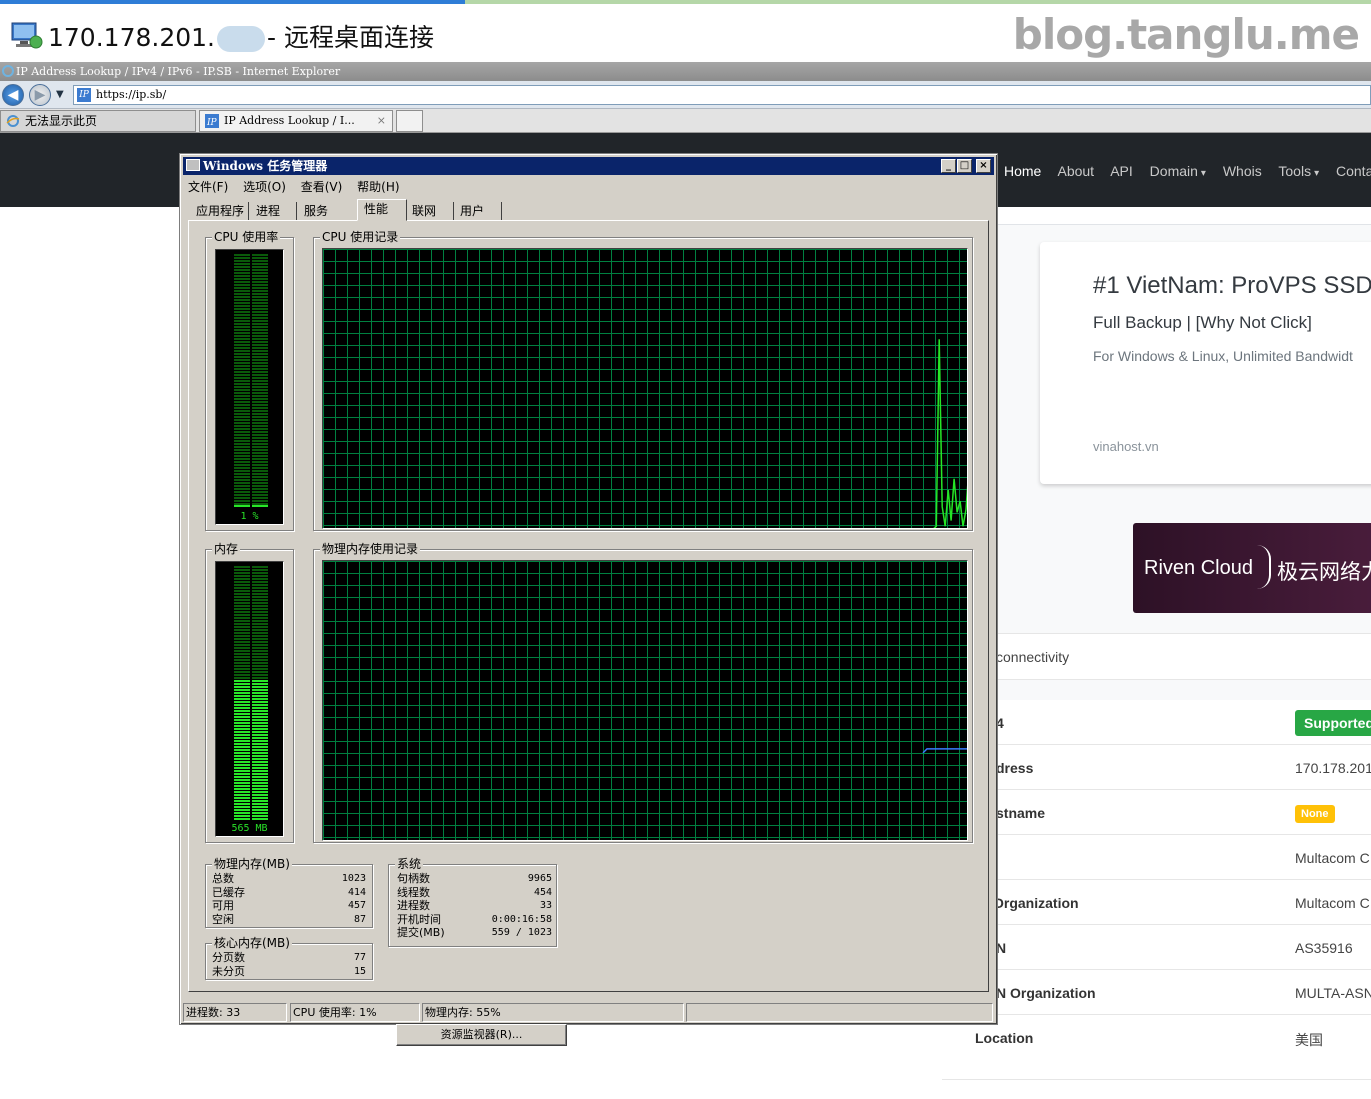  What do you see at coordinates (1353, 171) in the screenshot?
I see `nav-contact: Conta` at bounding box center [1353, 171].